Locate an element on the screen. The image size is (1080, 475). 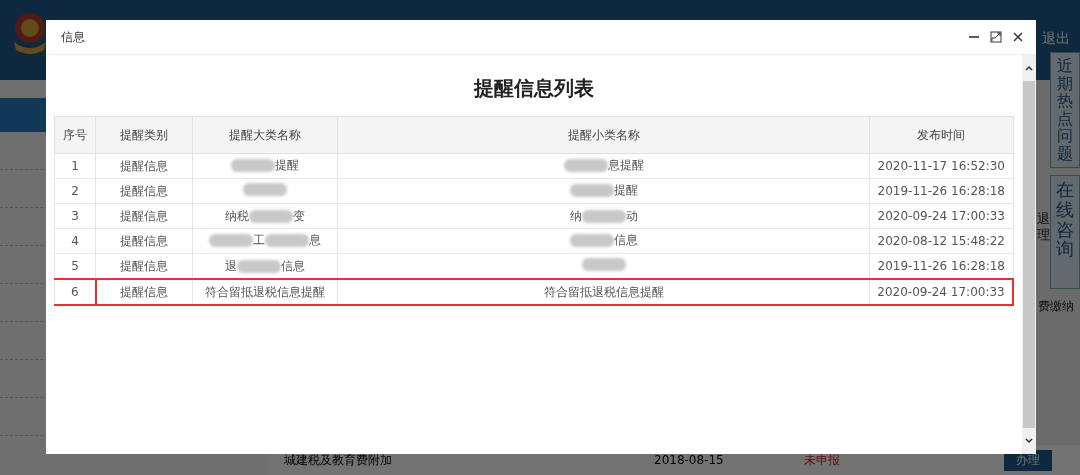
table-cell-text: 息 is located at coordinates (315, 240).